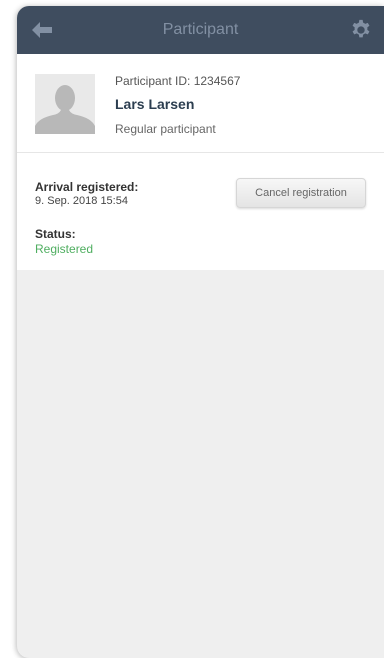 The width and height of the screenshot is (384, 658). What do you see at coordinates (301, 193) in the screenshot?
I see `cancel-registration-button: Cancel registration` at bounding box center [301, 193].